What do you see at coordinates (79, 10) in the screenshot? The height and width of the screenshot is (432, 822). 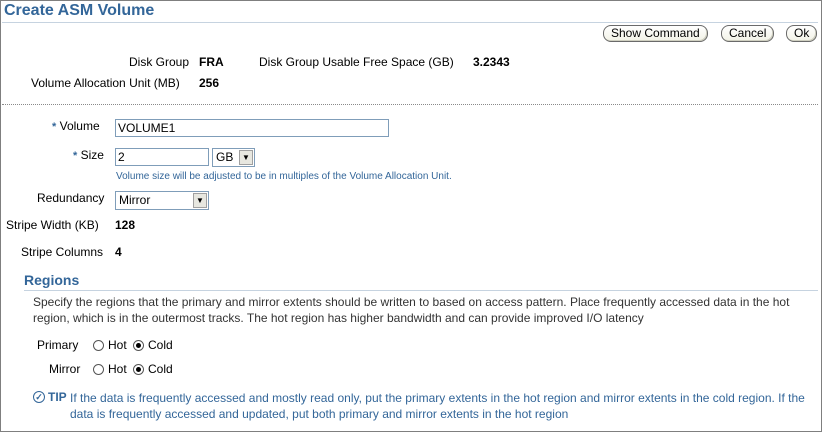 I see `page-title: Create ASM Volume` at bounding box center [79, 10].